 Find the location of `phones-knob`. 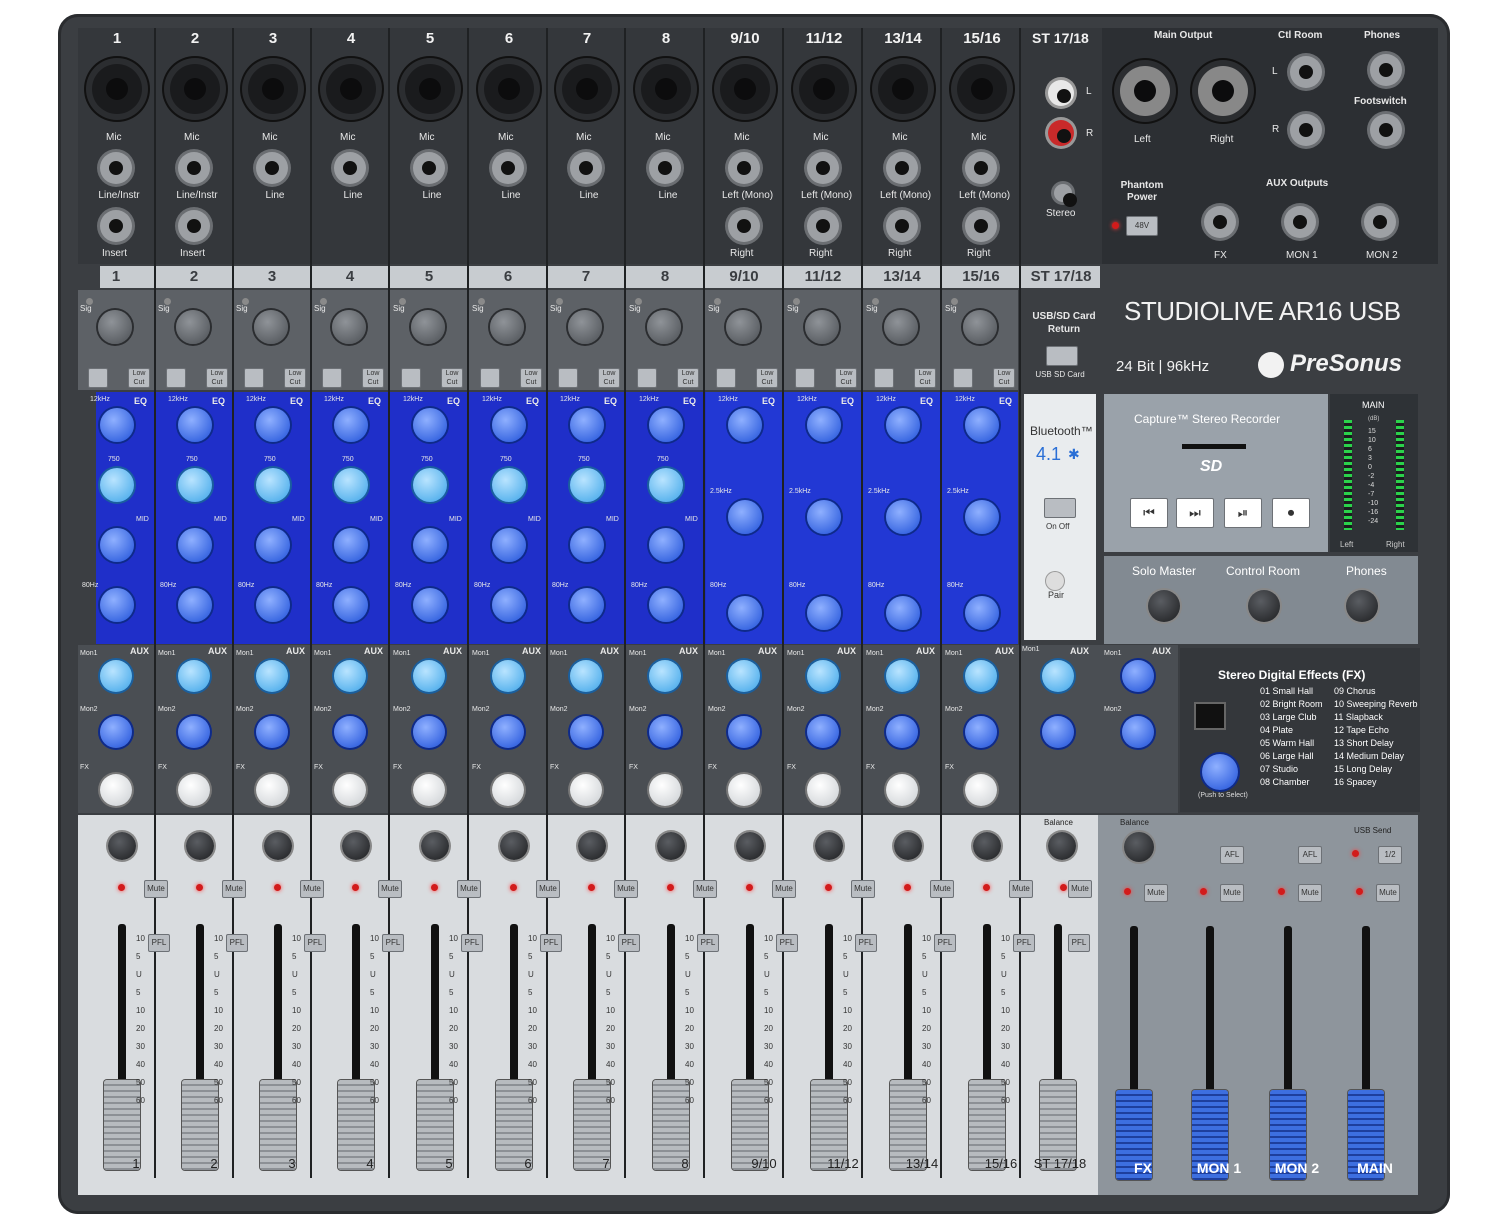

phones-knob is located at coordinates (1362, 606).